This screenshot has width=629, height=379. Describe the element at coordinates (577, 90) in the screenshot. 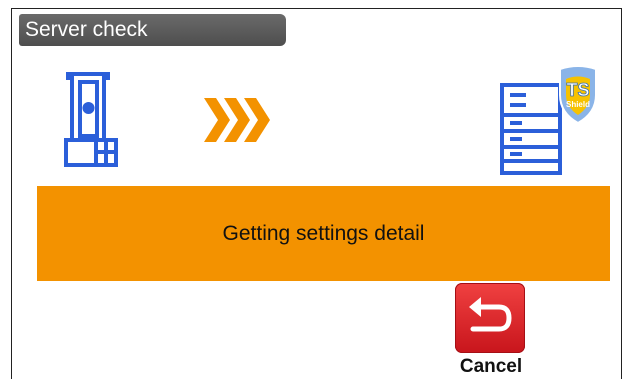

I see `badge-text-ts: TS` at that location.